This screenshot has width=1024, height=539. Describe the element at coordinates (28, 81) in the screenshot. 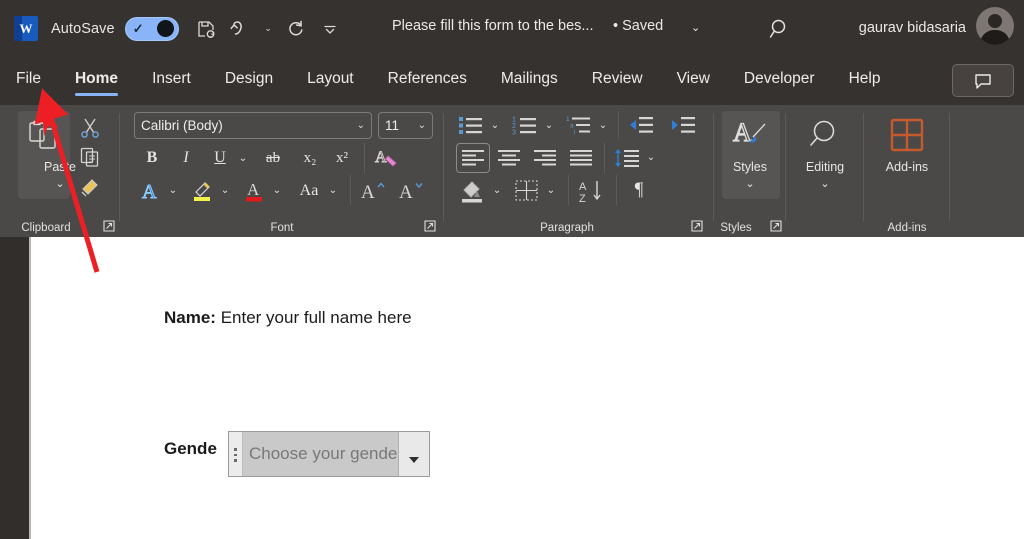

I see `tab-file: File` at that location.